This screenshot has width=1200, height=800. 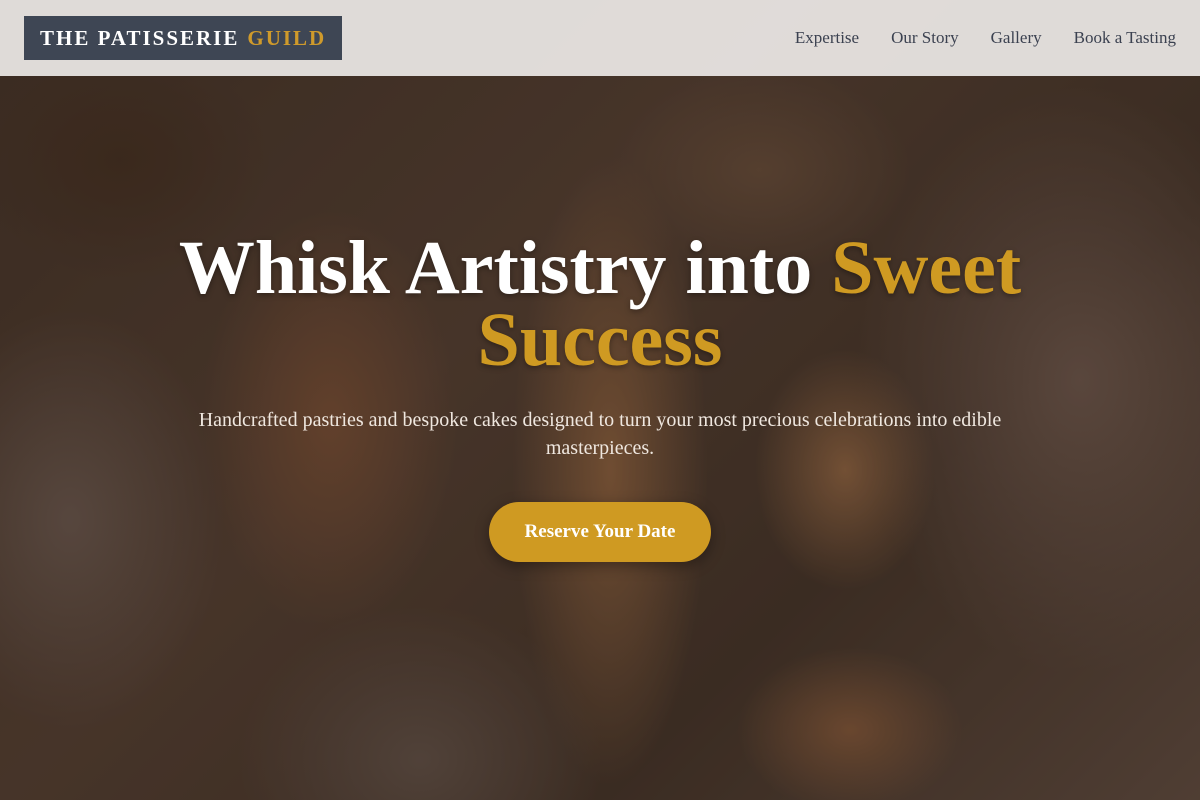 What do you see at coordinates (600, 304) in the screenshot?
I see `hero-headline: Whisk Artistry into Sweet Success` at bounding box center [600, 304].